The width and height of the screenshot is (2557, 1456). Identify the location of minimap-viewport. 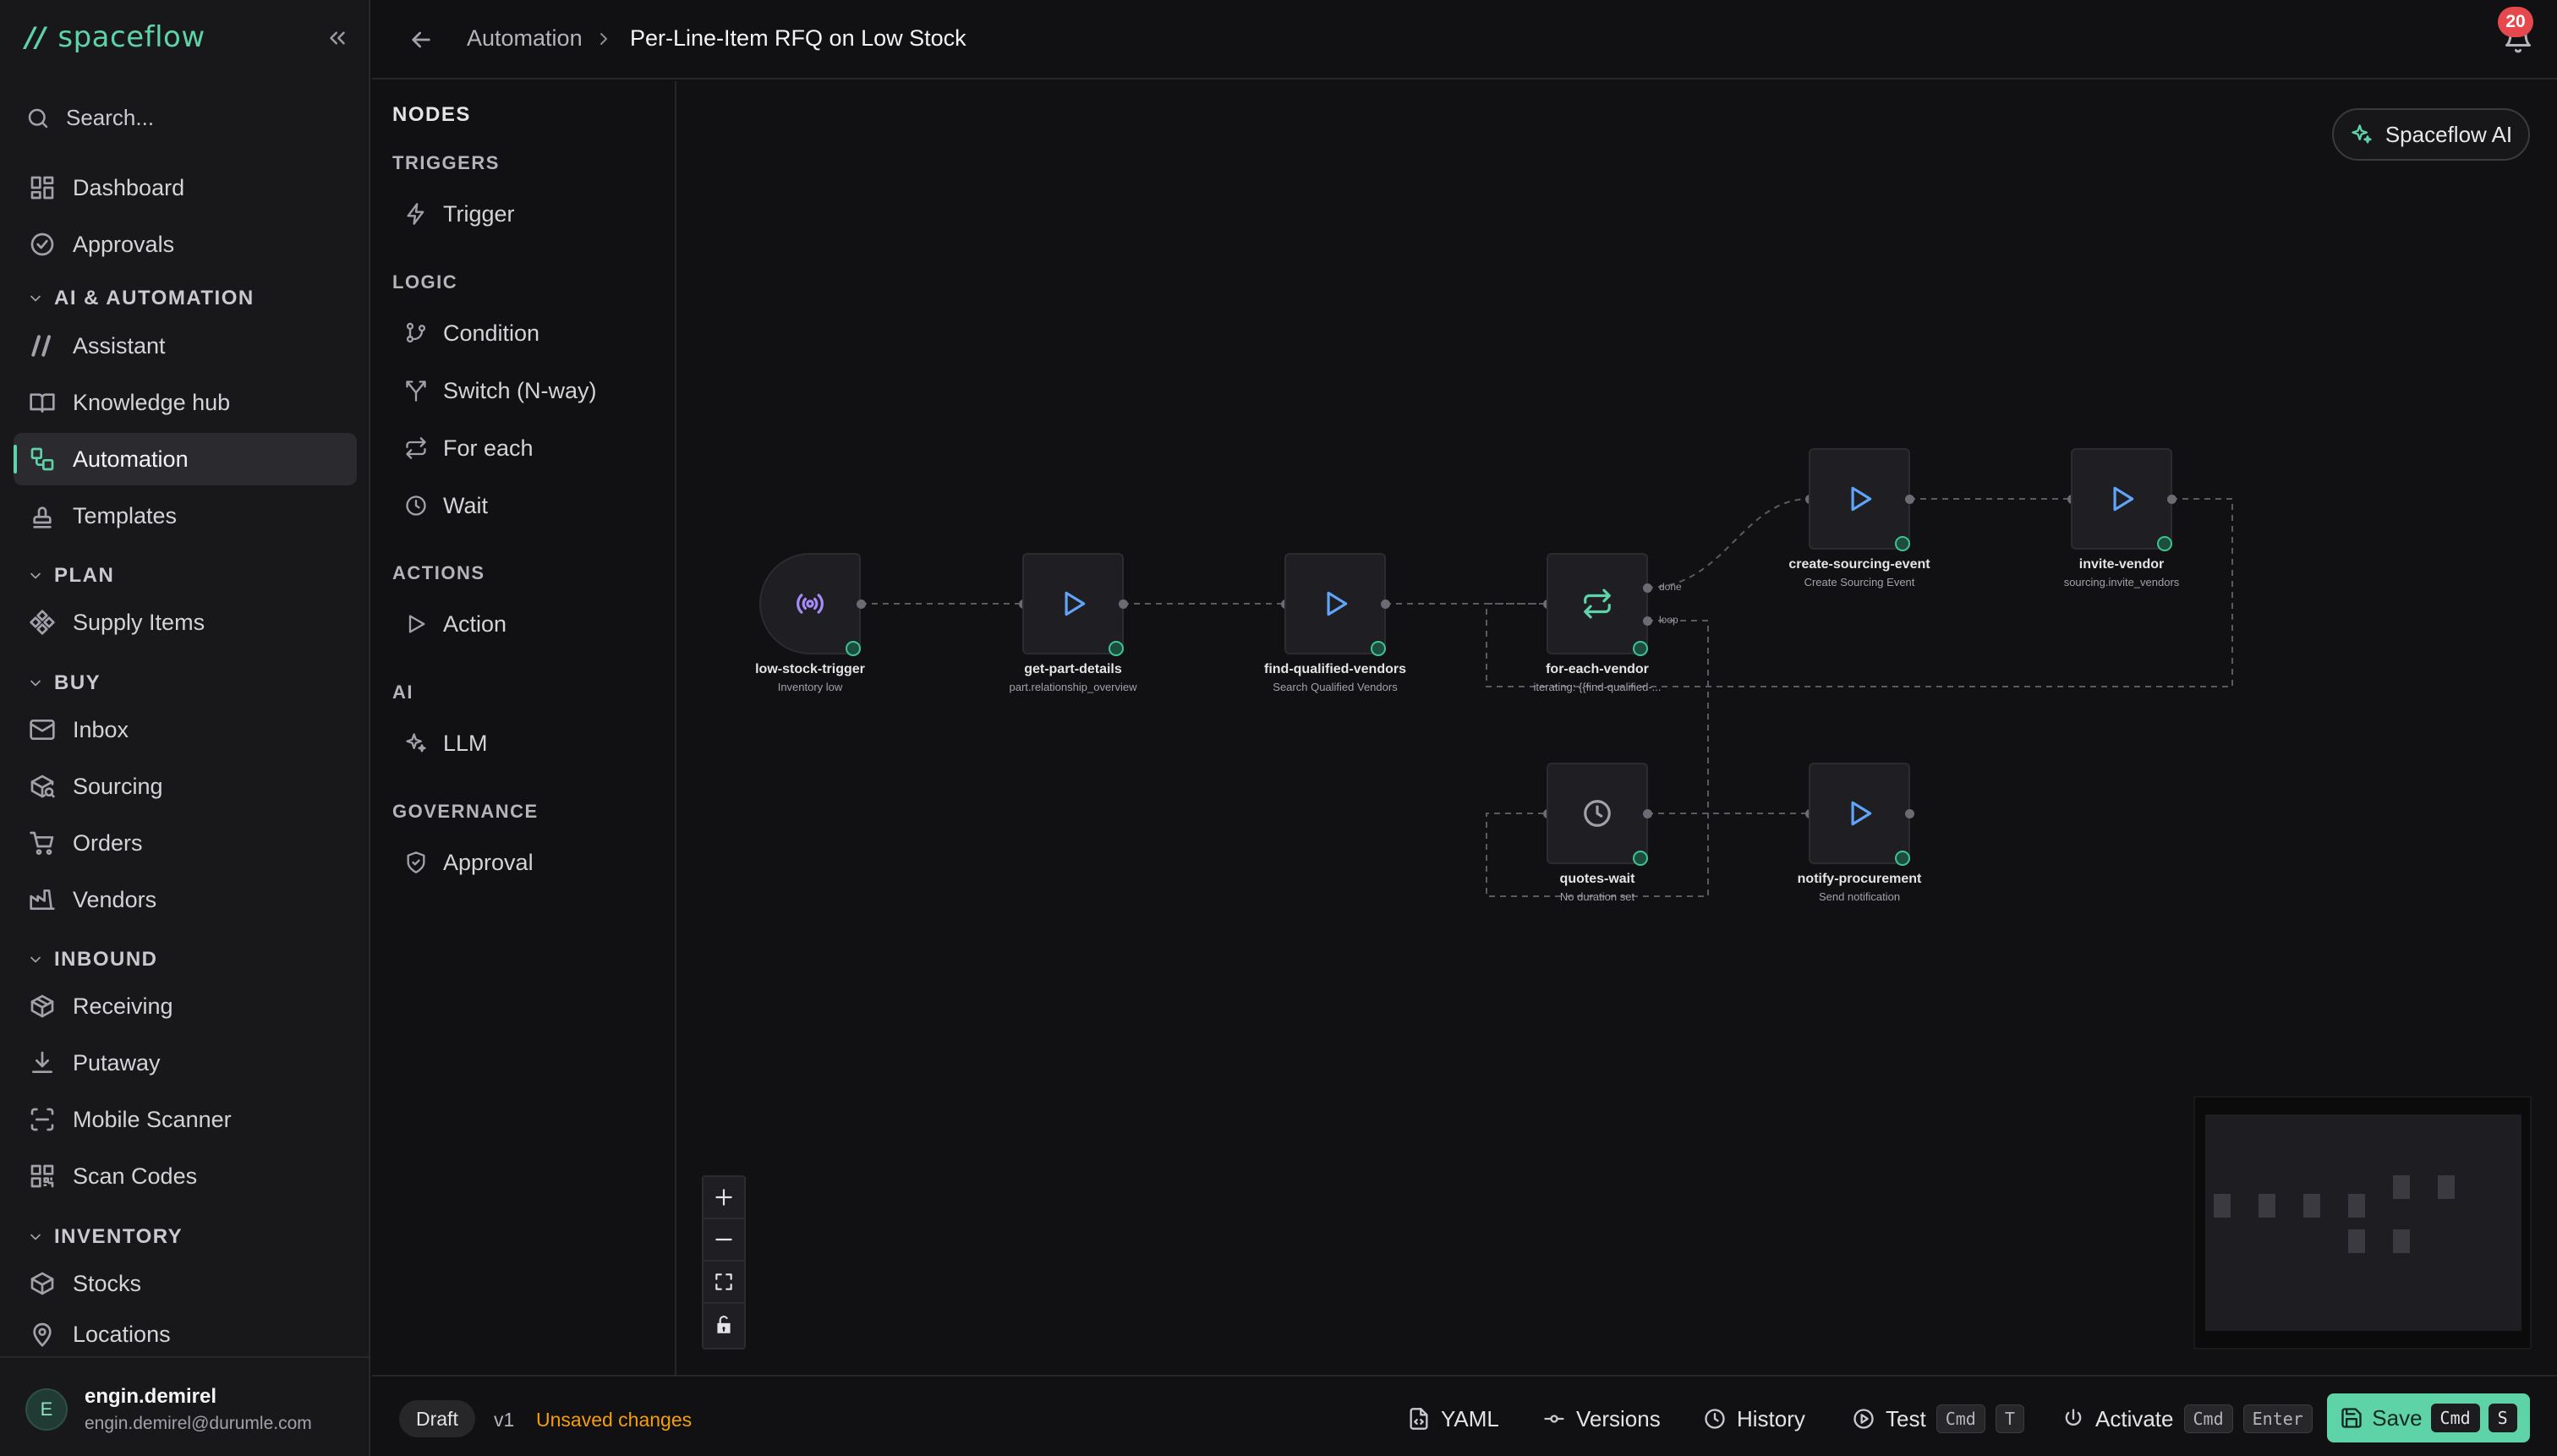
(2363, 1222).